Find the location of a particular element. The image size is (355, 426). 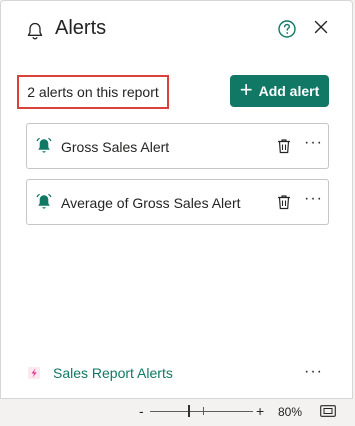

zoom-out-button: - is located at coordinates (141, 411).